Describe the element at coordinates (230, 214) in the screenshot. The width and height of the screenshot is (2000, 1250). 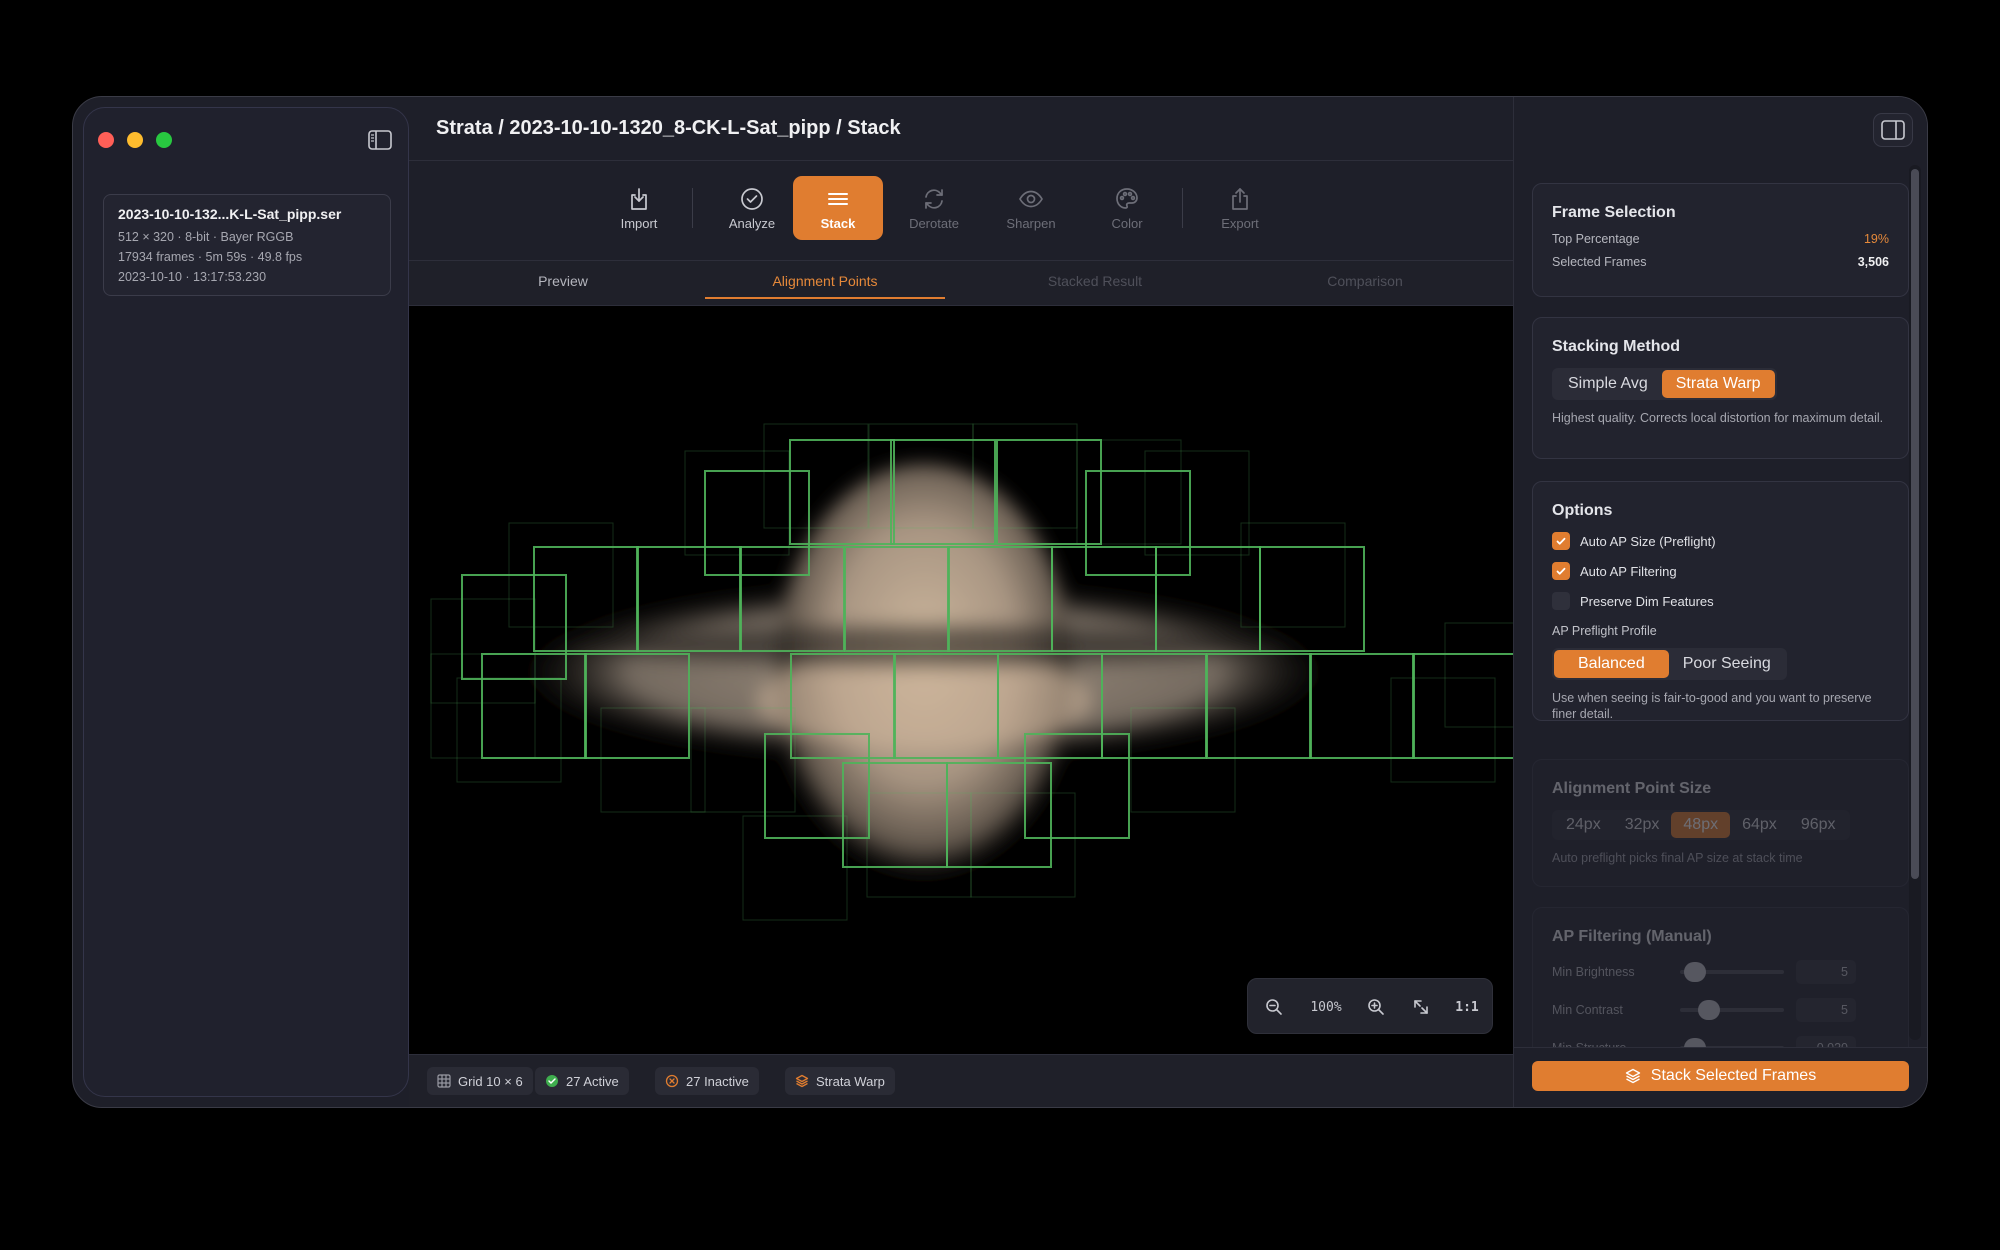
I see `file-name: 2023-10-10-132...K-L-Sat_pipp.ser` at that location.